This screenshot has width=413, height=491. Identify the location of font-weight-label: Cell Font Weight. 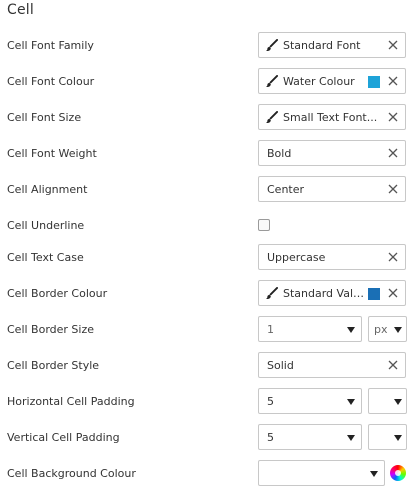
(52, 153).